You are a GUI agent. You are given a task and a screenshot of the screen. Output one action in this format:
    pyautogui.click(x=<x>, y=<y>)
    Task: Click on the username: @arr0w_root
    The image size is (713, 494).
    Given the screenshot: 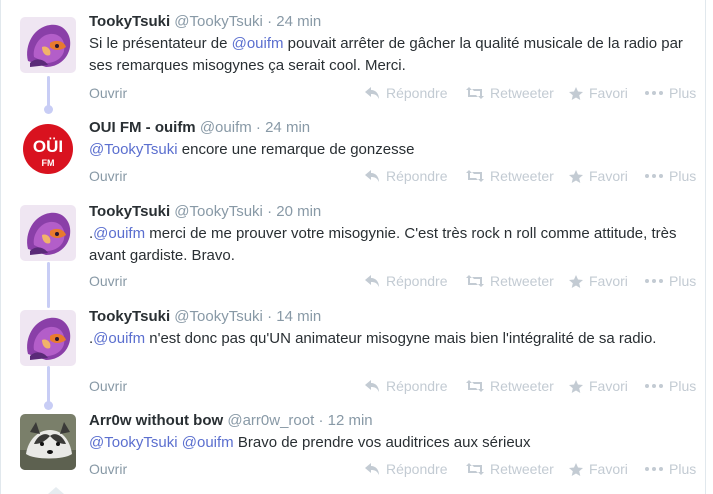 What is the action you would take?
    pyautogui.click(x=270, y=420)
    